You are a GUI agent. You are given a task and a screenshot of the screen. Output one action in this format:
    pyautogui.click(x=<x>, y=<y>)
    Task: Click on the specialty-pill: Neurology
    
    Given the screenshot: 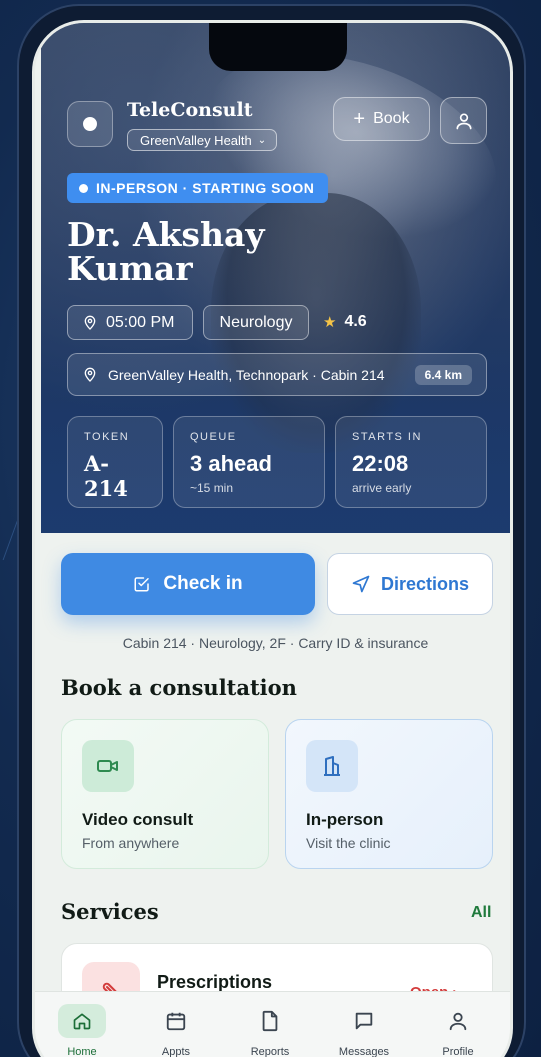 What is the action you would take?
    pyautogui.click(x=256, y=322)
    